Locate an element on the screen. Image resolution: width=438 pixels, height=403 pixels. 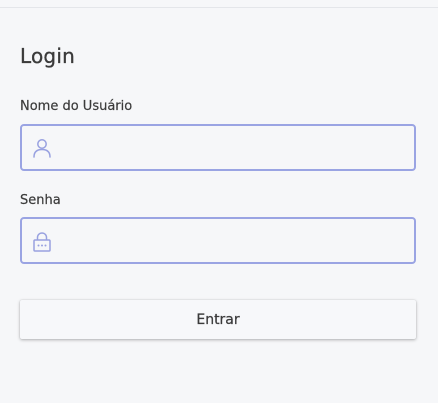
login-submit-button: Entrar is located at coordinates (218, 319).